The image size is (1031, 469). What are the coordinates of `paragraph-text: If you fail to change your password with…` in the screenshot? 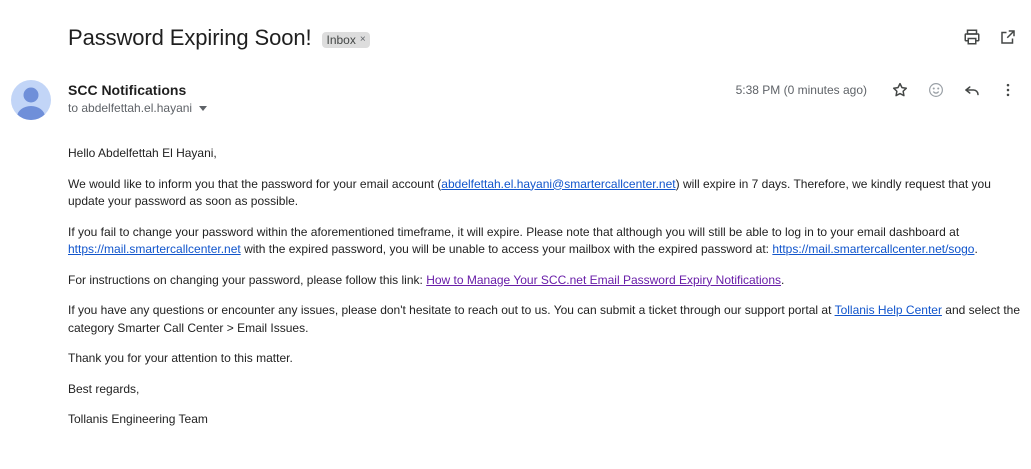 It's located at (514, 231).